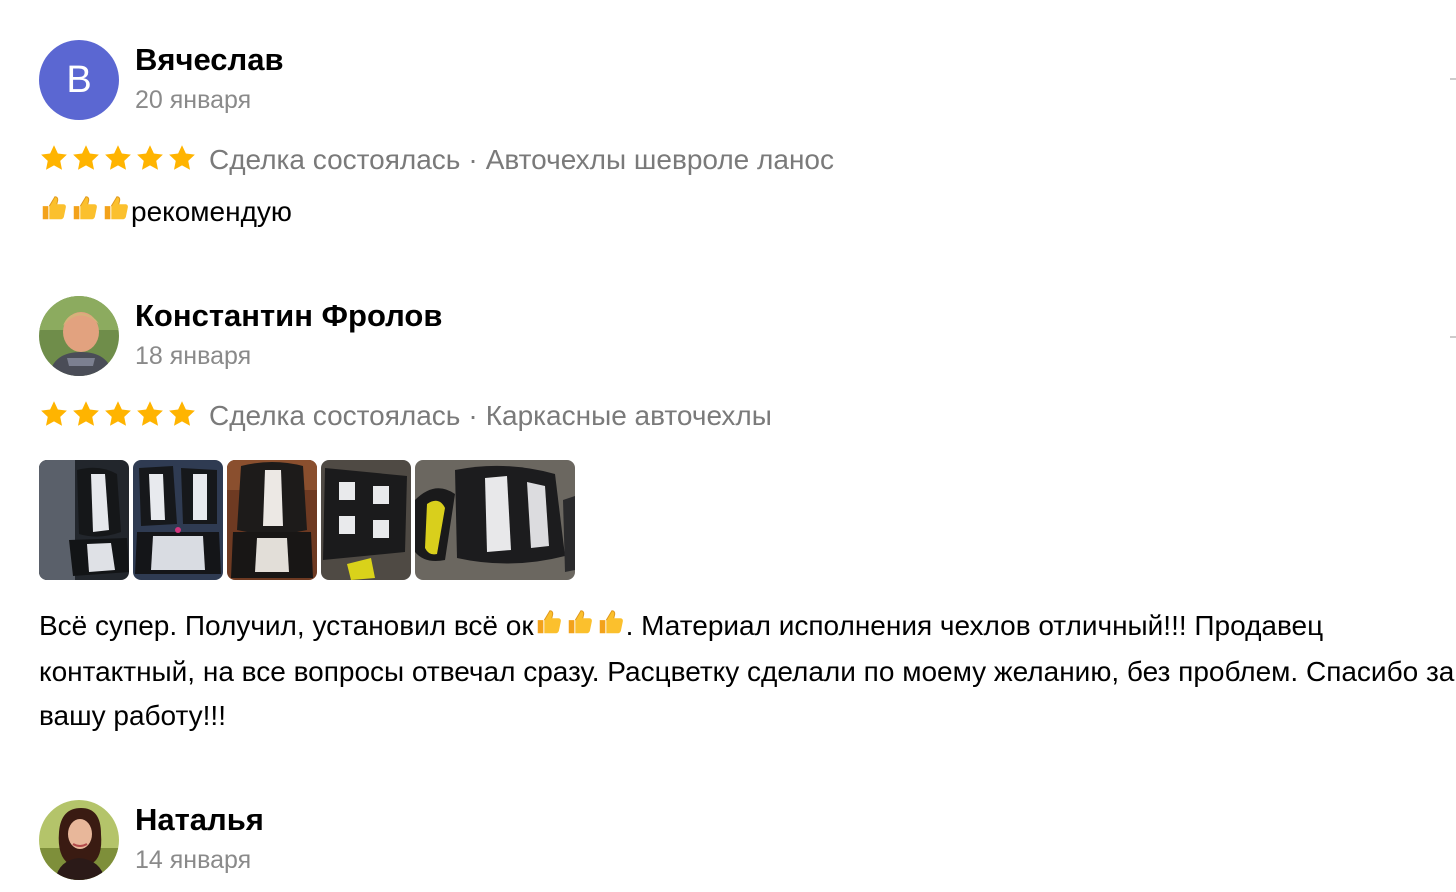 Image resolution: width=1456 pixels, height=892 pixels. I want to click on review-card: Наталья 14 января, so click(747, 846).